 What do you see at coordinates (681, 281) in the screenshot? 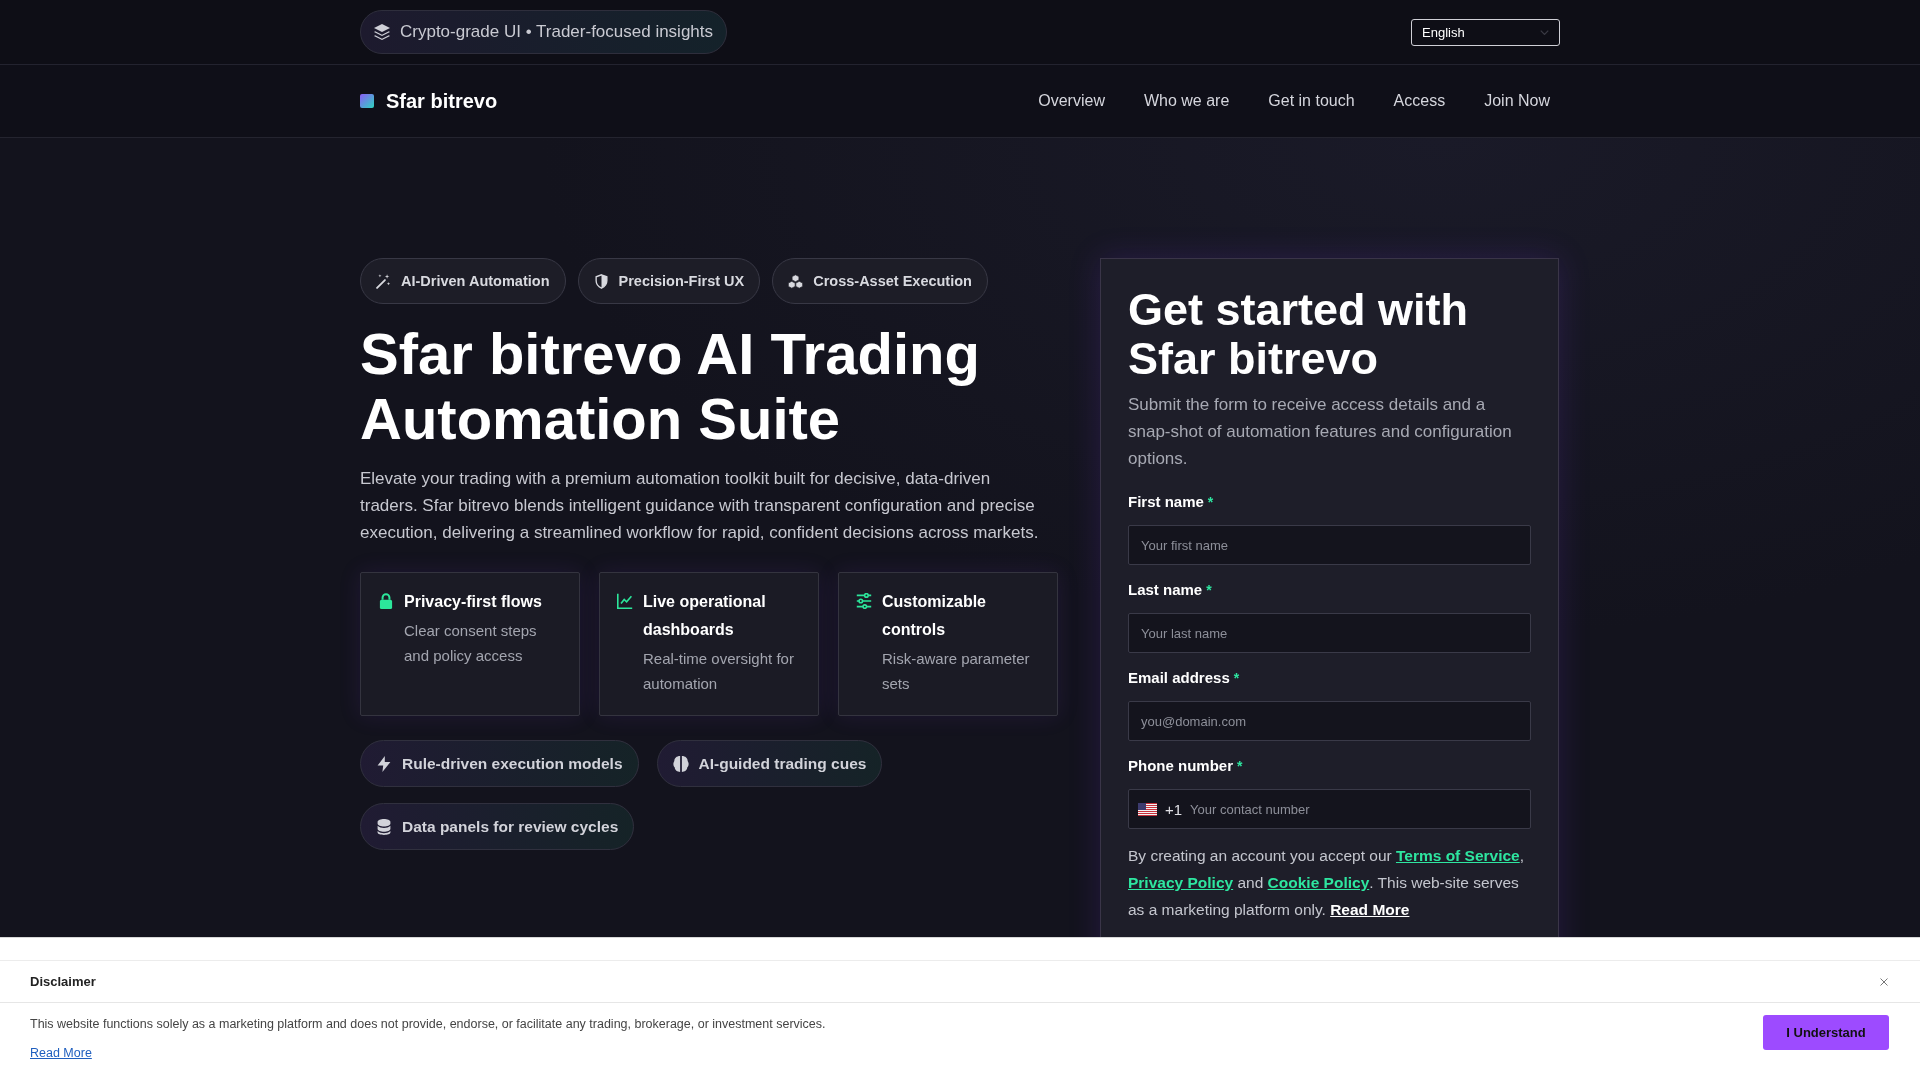
I see `badge-label: Precision-First UX` at bounding box center [681, 281].